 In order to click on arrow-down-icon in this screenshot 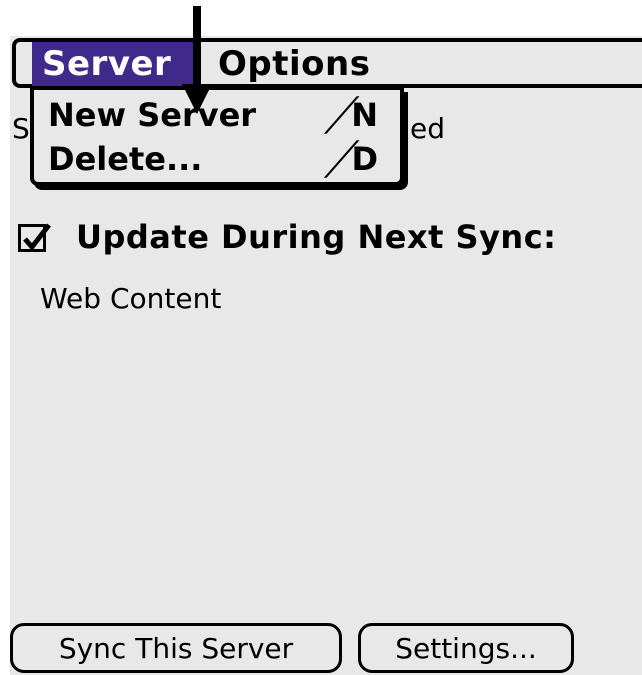, I will do `click(197, 60)`.